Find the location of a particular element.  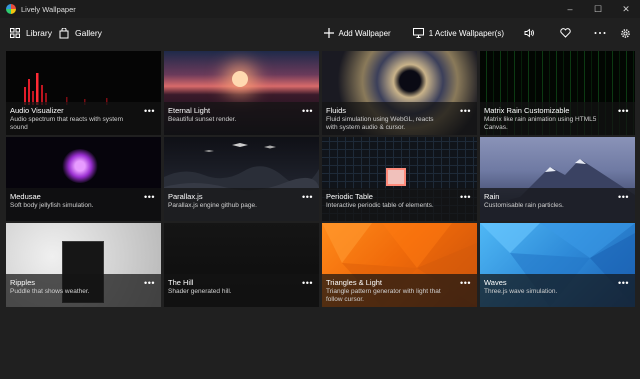

toolbar-actions: Add Wallpaper 1 Active Wallpaper(s) is located at coordinates (478, 33).